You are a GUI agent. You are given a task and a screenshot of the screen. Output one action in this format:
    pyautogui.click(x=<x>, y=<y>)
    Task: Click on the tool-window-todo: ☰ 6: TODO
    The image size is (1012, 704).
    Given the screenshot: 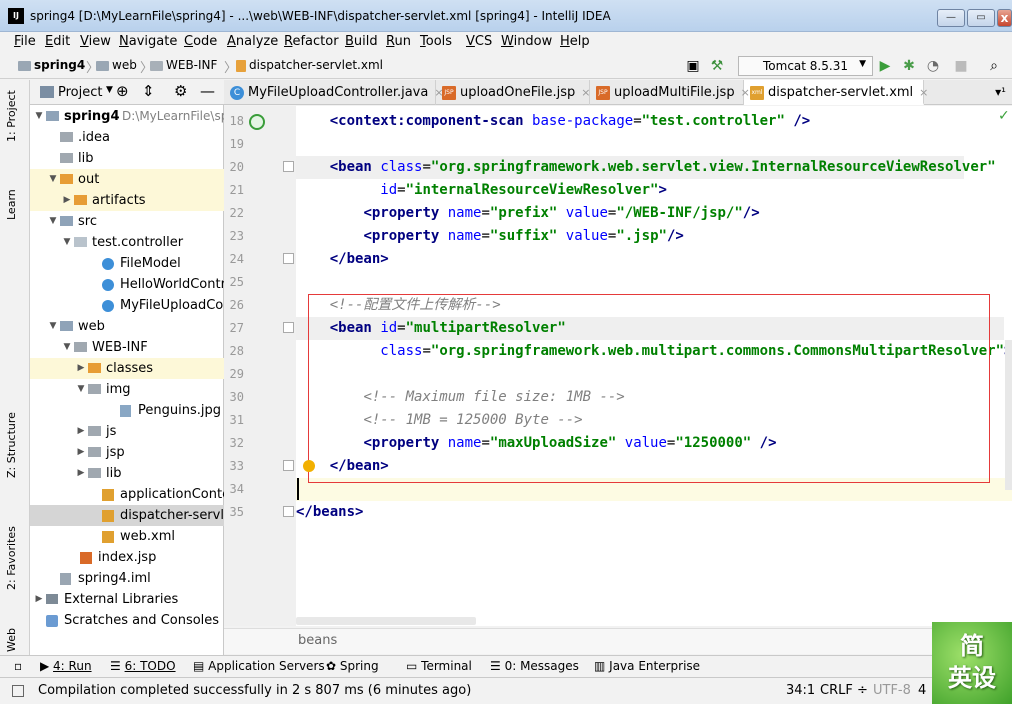 What is the action you would take?
    pyautogui.click(x=143, y=666)
    